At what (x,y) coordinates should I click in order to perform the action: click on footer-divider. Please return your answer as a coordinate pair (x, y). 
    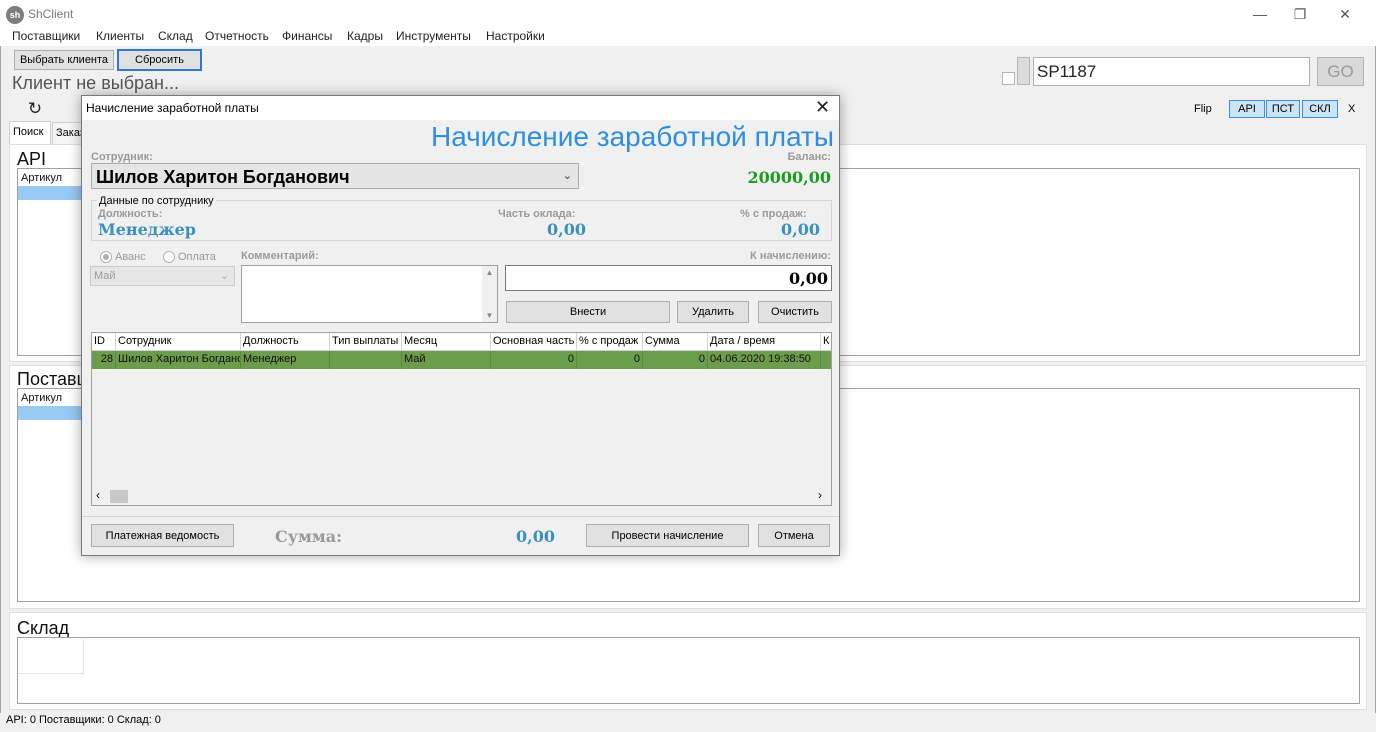
    Looking at the image, I should click on (460, 516).